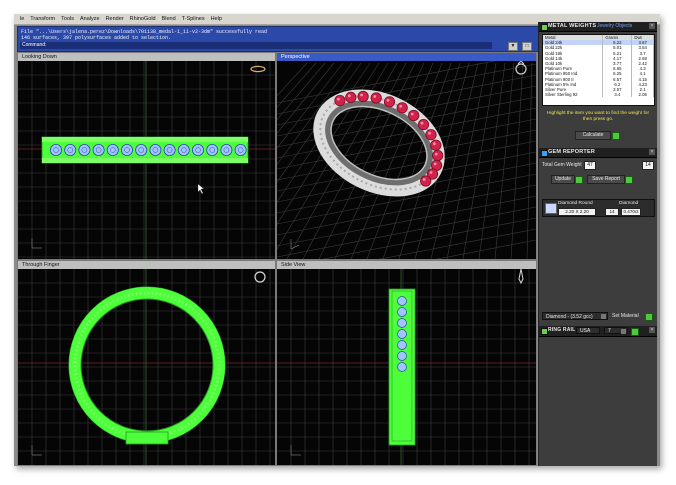 Image resolution: width=676 pixels, height=485 pixels. Describe the element at coordinates (406, 265) in the screenshot. I see `viewport-title: Side View` at that location.